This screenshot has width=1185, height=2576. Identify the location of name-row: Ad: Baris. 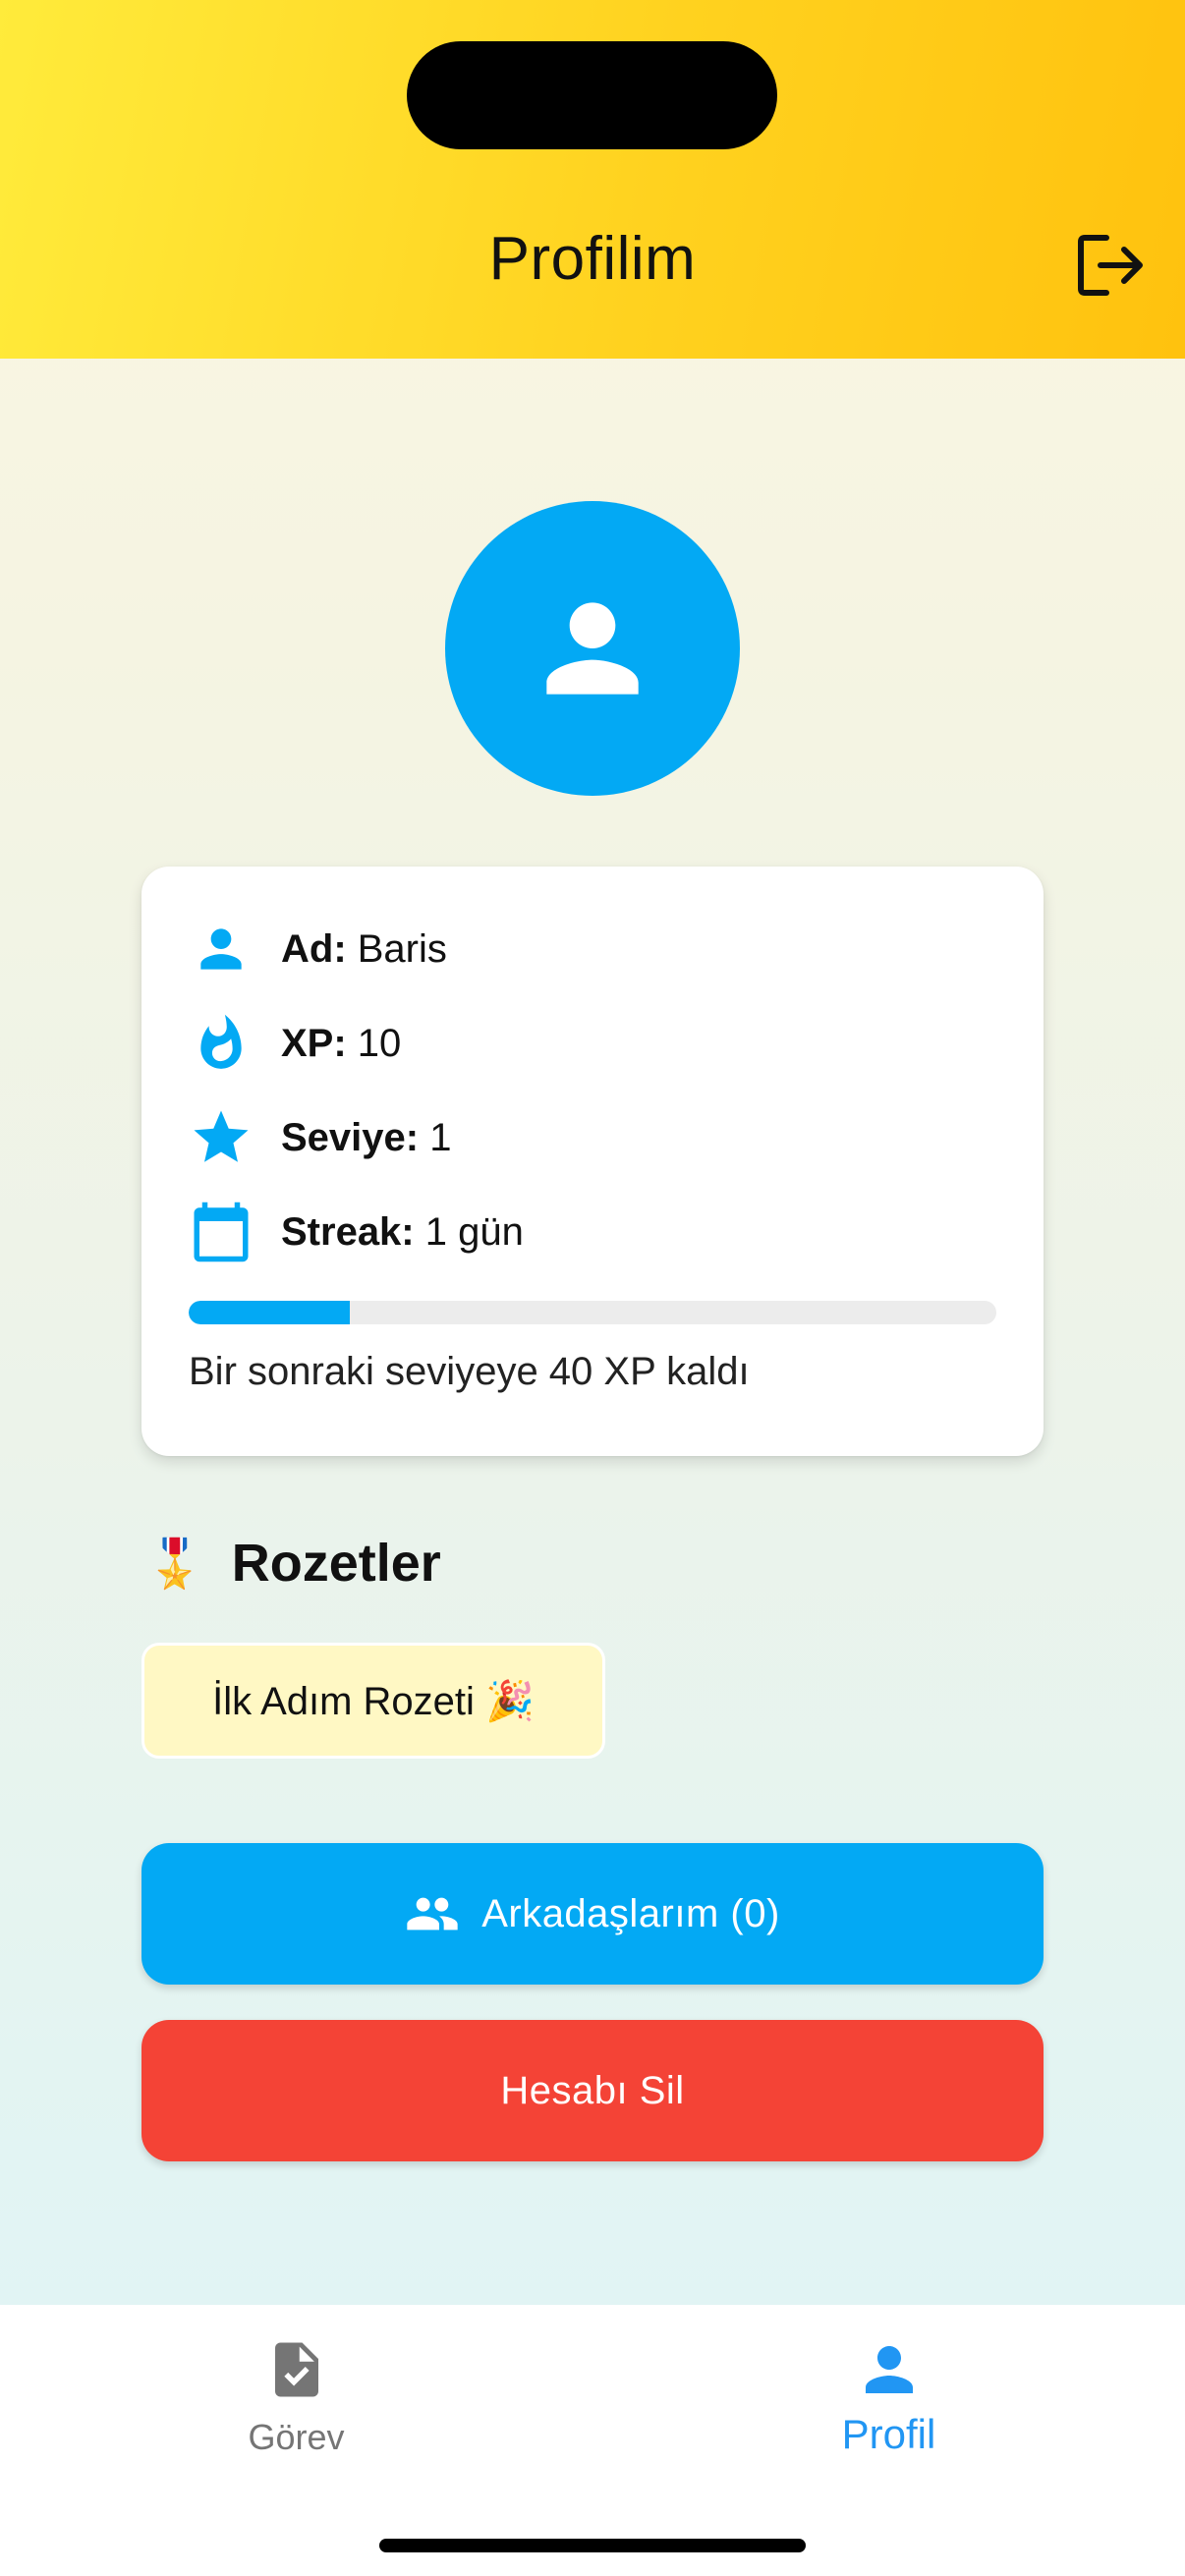
(318, 949).